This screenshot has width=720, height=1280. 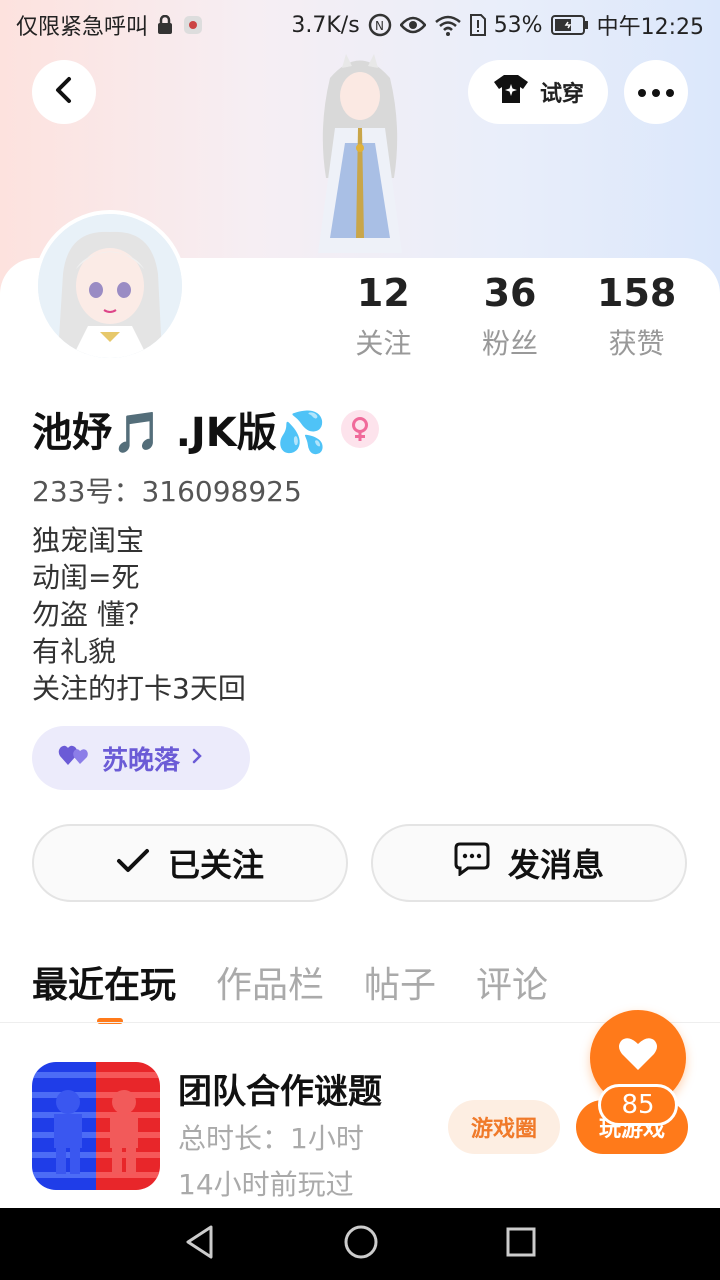 What do you see at coordinates (472, 863) in the screenshot?
I see `chat-bubble-icon` at bounding box center [472, 863].